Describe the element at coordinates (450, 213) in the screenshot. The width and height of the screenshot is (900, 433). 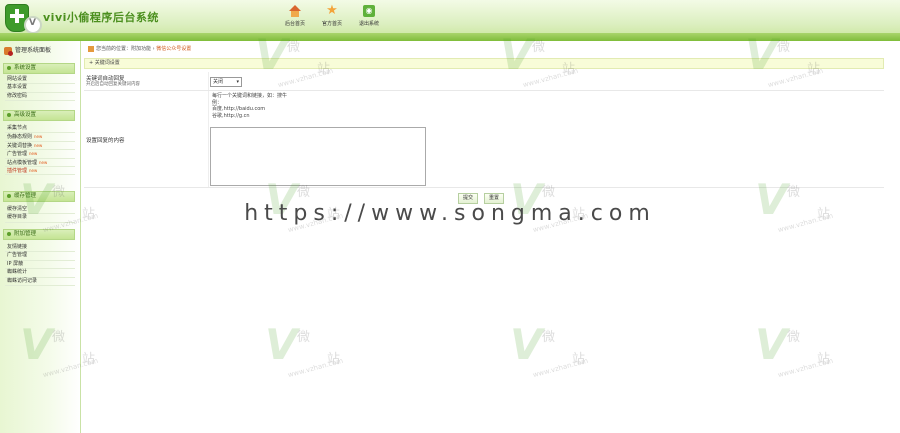
I see `watermark-url: https://www.songma.com` at that location.